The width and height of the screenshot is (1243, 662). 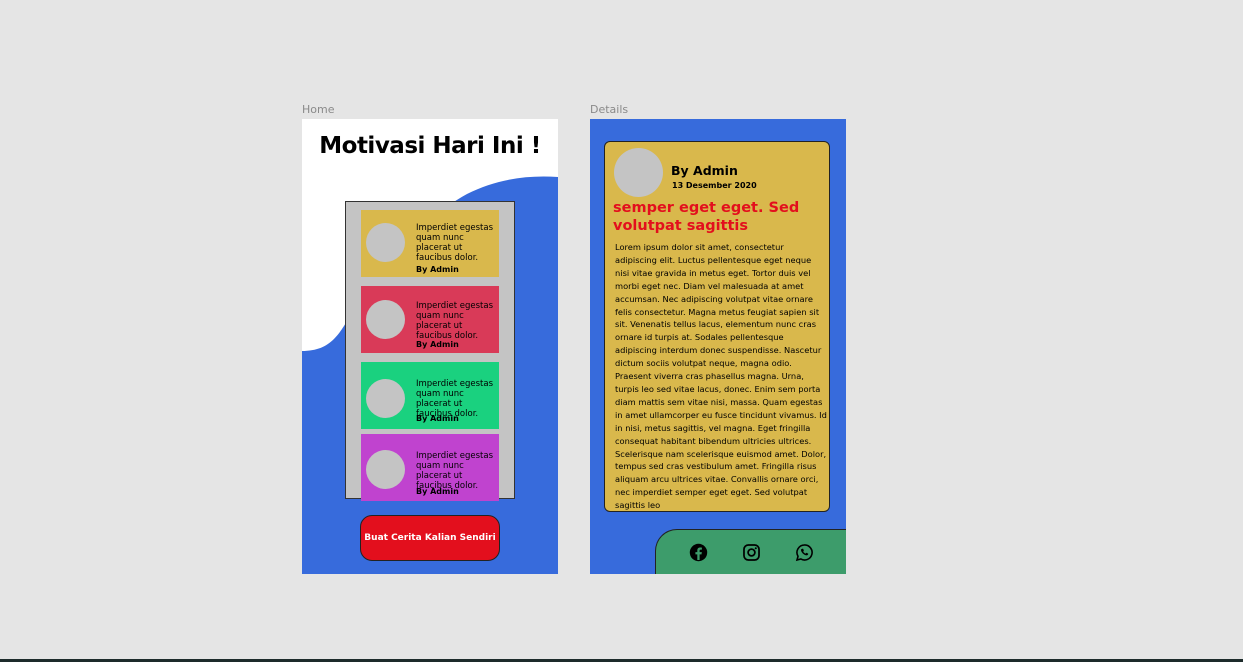 What do you see at coordinates (430, 146) in the screenshot?
I see `page-title: Motivasi Hari Ini !` at bounding box center [430, 146].